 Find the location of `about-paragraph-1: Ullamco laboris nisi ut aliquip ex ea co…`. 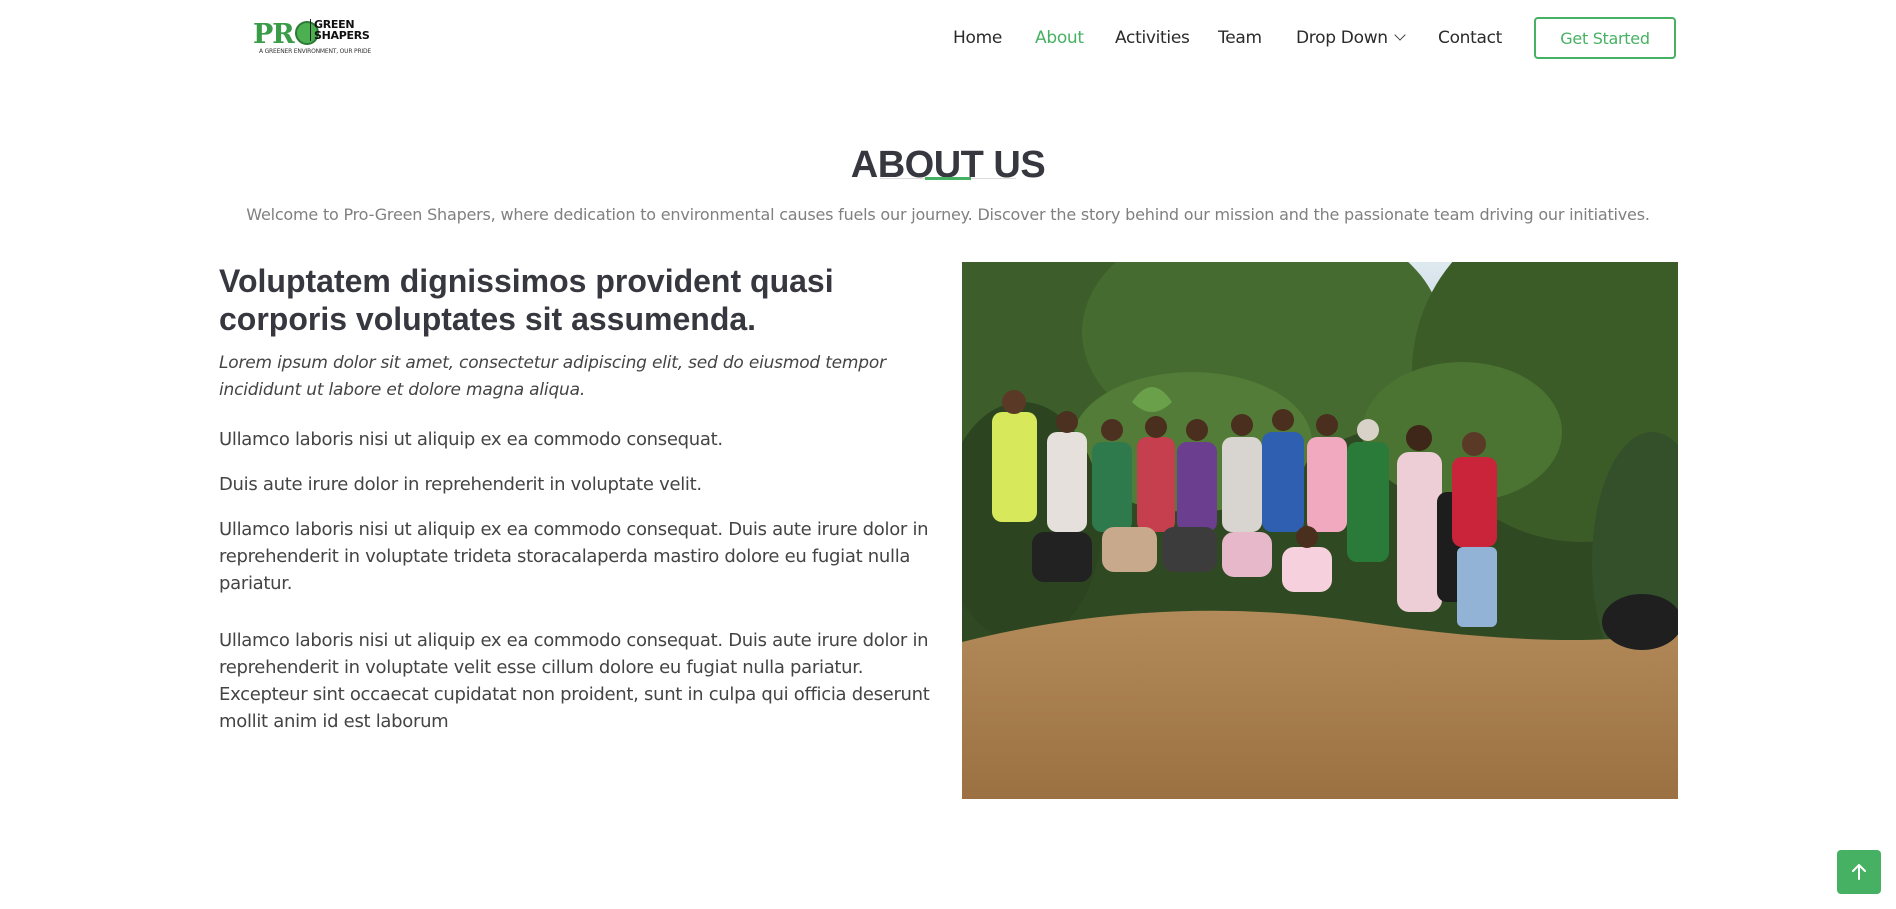

about-paragraph-1: Ullamco laboris nisi ut aliquip ex ea co… is located at coordinates (471, 439).